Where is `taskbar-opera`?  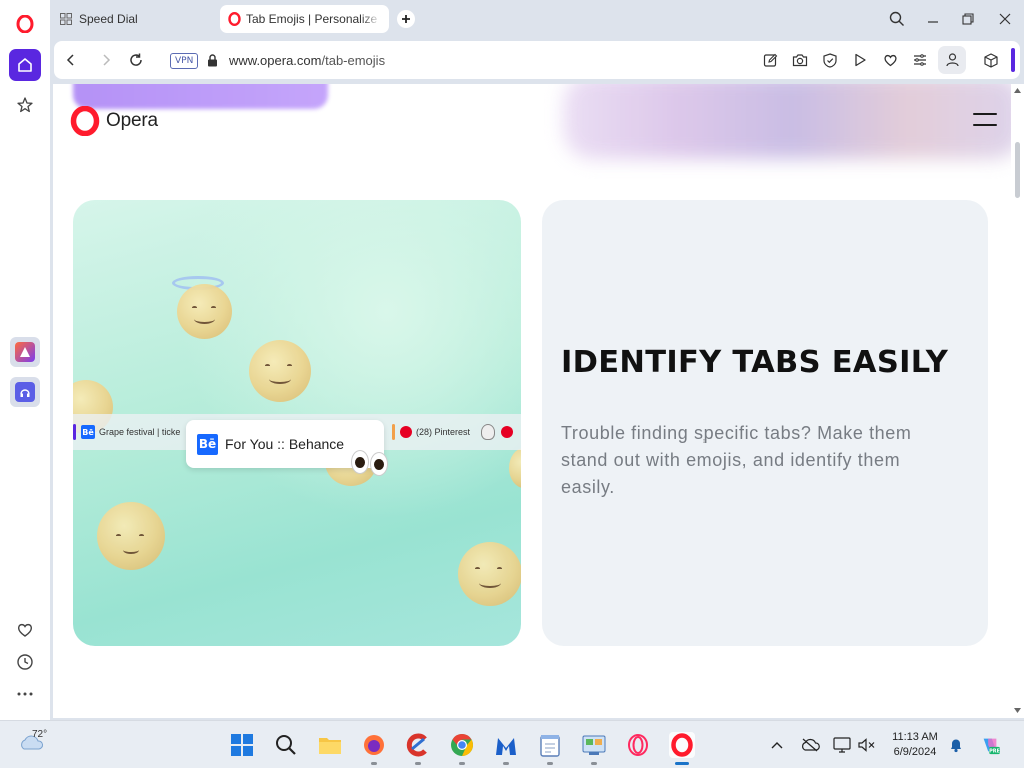
taskbar-opera is located at coordinates (682, 745).